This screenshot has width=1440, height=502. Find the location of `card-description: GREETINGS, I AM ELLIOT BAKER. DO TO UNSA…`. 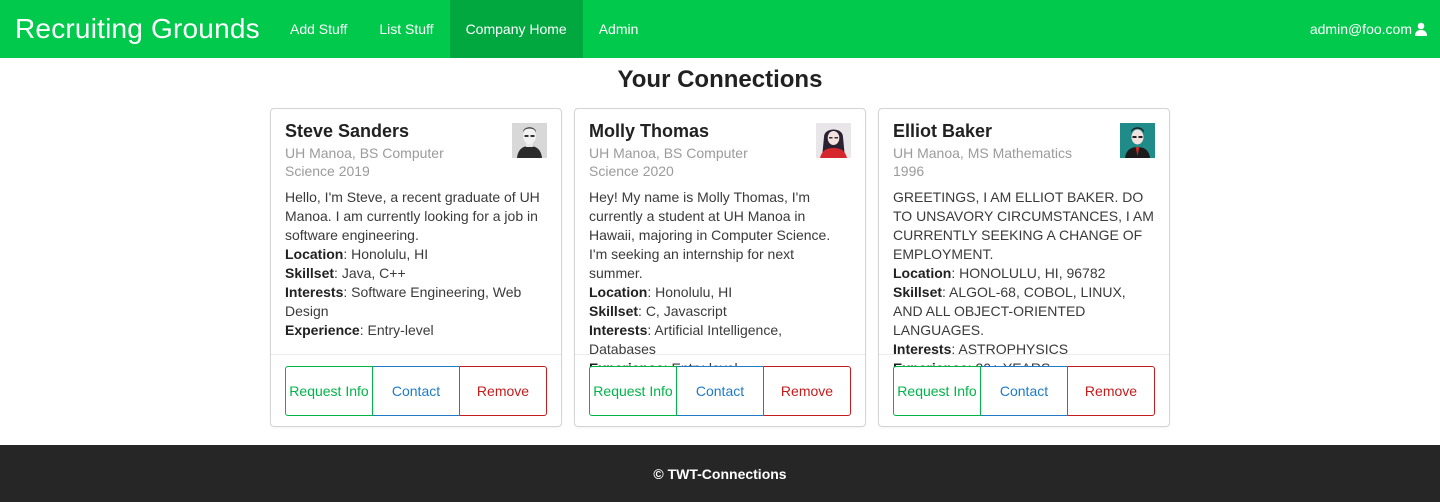

card-description: GREETINGS, I AM ELLIOT BAKER. DO TO UNSA… is located at coordinates (1024, 283).